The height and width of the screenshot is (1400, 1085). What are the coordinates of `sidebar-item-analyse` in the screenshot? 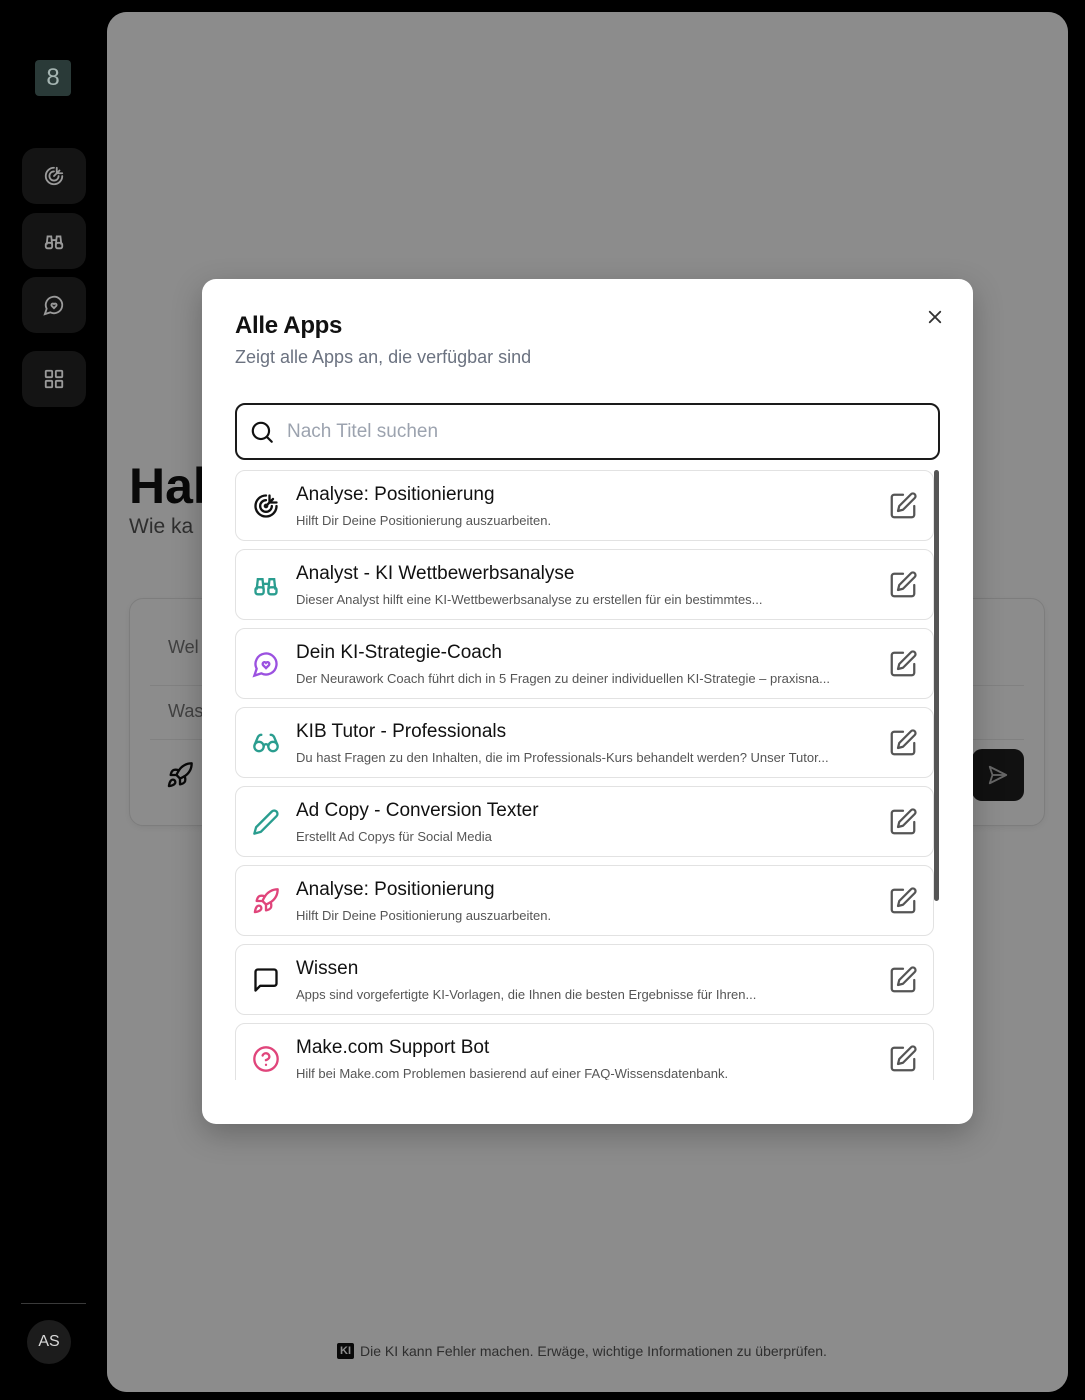 It's located at (54, 176).